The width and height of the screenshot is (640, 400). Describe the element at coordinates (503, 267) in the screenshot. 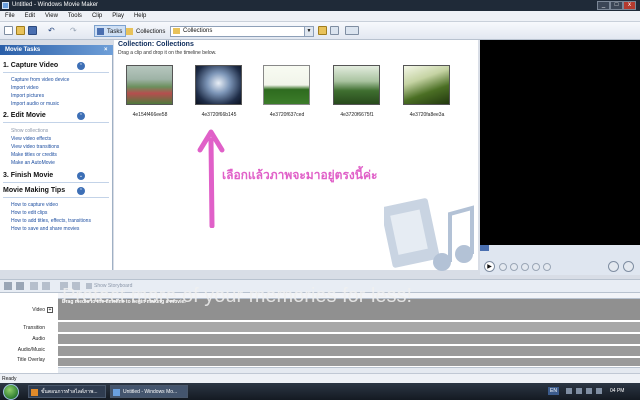

I see `stop-icon` at that location.